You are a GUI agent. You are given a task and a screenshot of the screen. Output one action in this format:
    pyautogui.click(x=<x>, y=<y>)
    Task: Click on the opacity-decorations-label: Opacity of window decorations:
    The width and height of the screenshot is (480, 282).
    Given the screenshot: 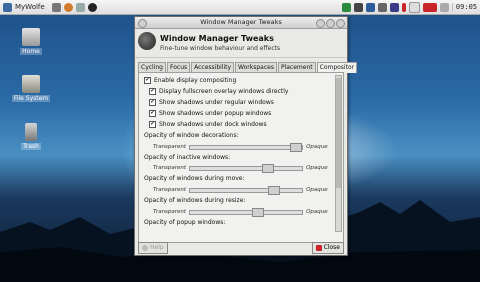 What is the action you would take?
    pyautogui.click(x=191, y=135)
    